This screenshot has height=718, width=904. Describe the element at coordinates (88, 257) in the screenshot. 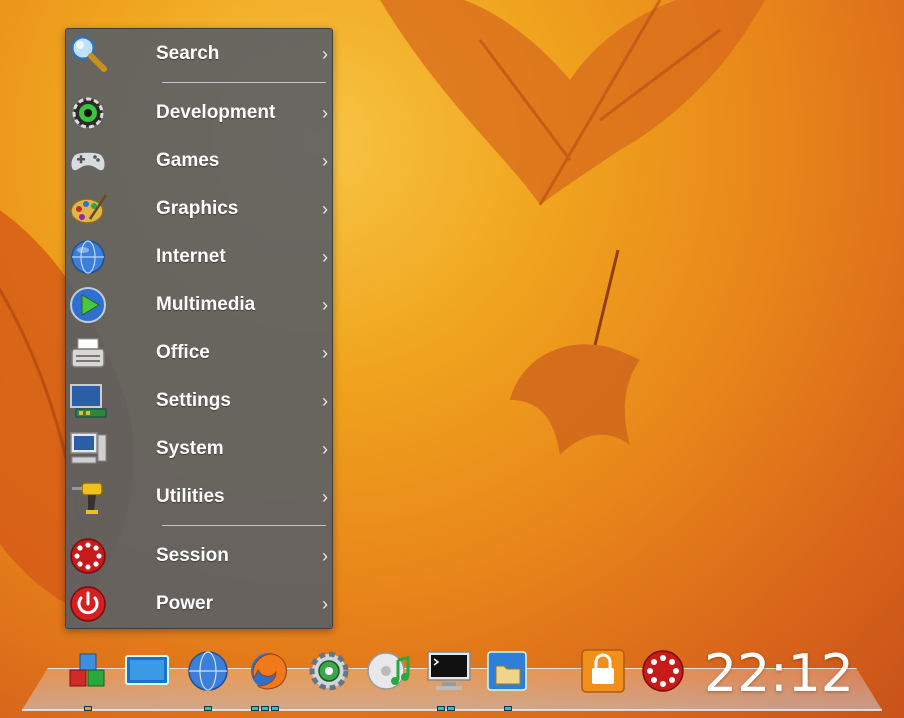

I see `globe-icon` at that location.